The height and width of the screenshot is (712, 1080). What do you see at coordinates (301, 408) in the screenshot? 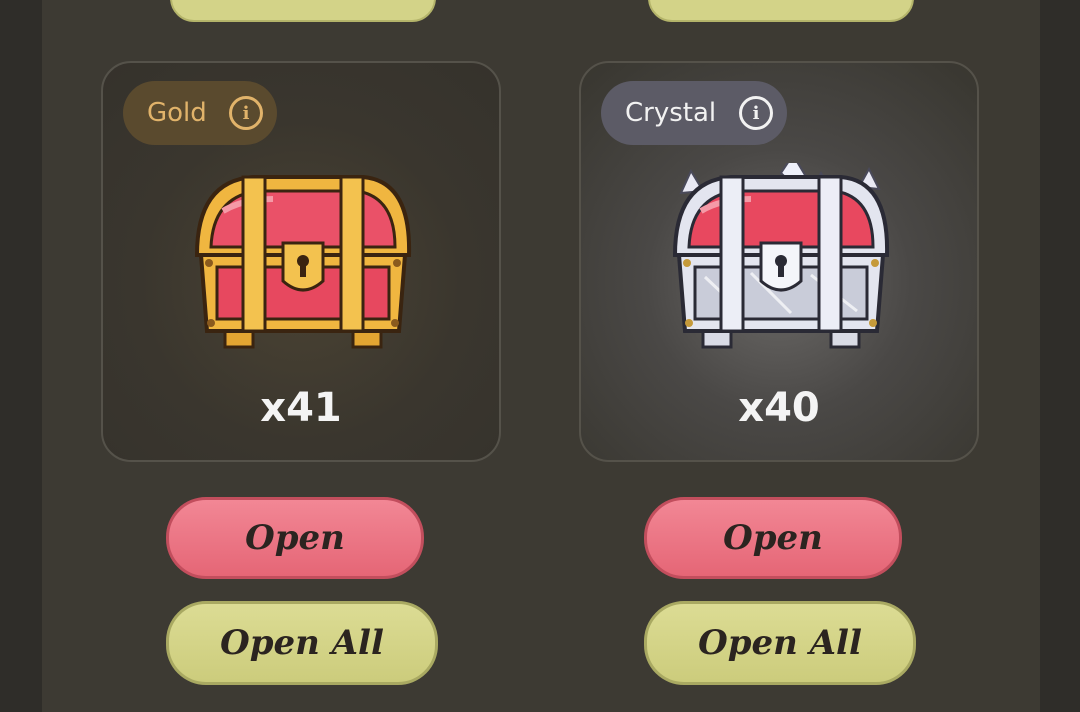
I see `chest-count: x41` at bounding box center [301, 408].